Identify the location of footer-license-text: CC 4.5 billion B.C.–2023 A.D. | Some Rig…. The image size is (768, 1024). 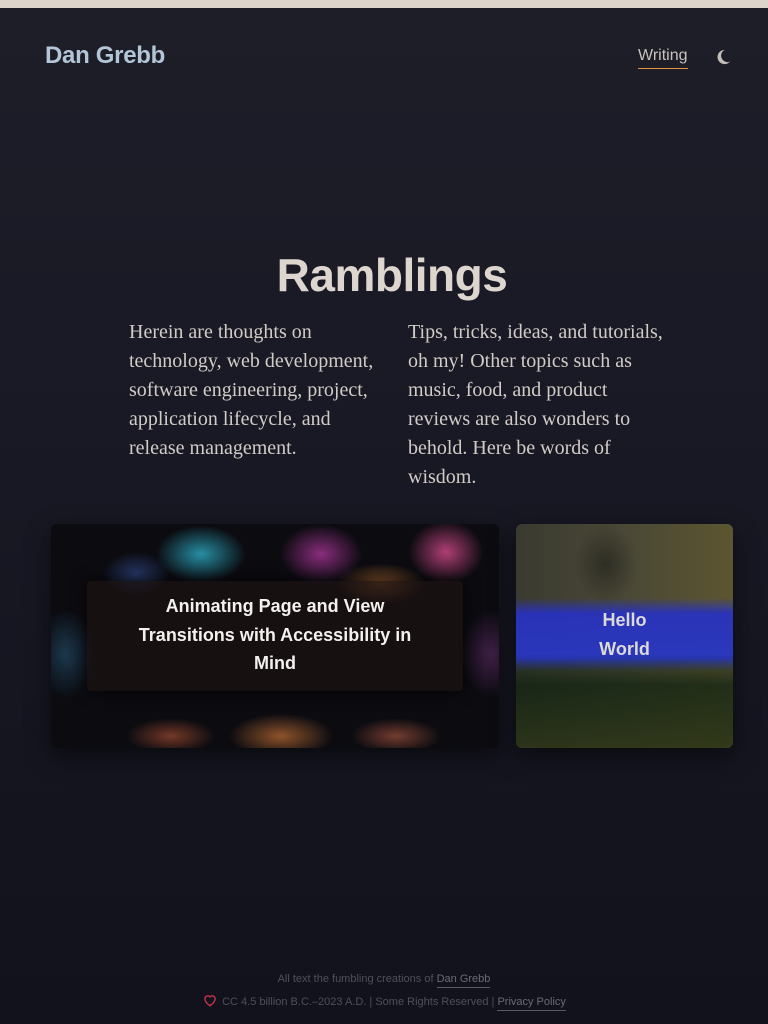
(358, 1002).